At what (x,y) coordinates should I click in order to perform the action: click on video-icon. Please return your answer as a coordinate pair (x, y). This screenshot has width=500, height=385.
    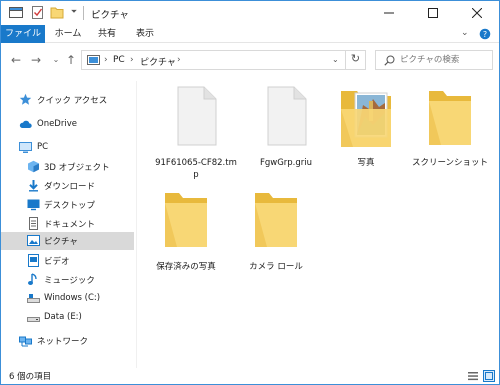
    Looking at the image, I should click on (33, 260).